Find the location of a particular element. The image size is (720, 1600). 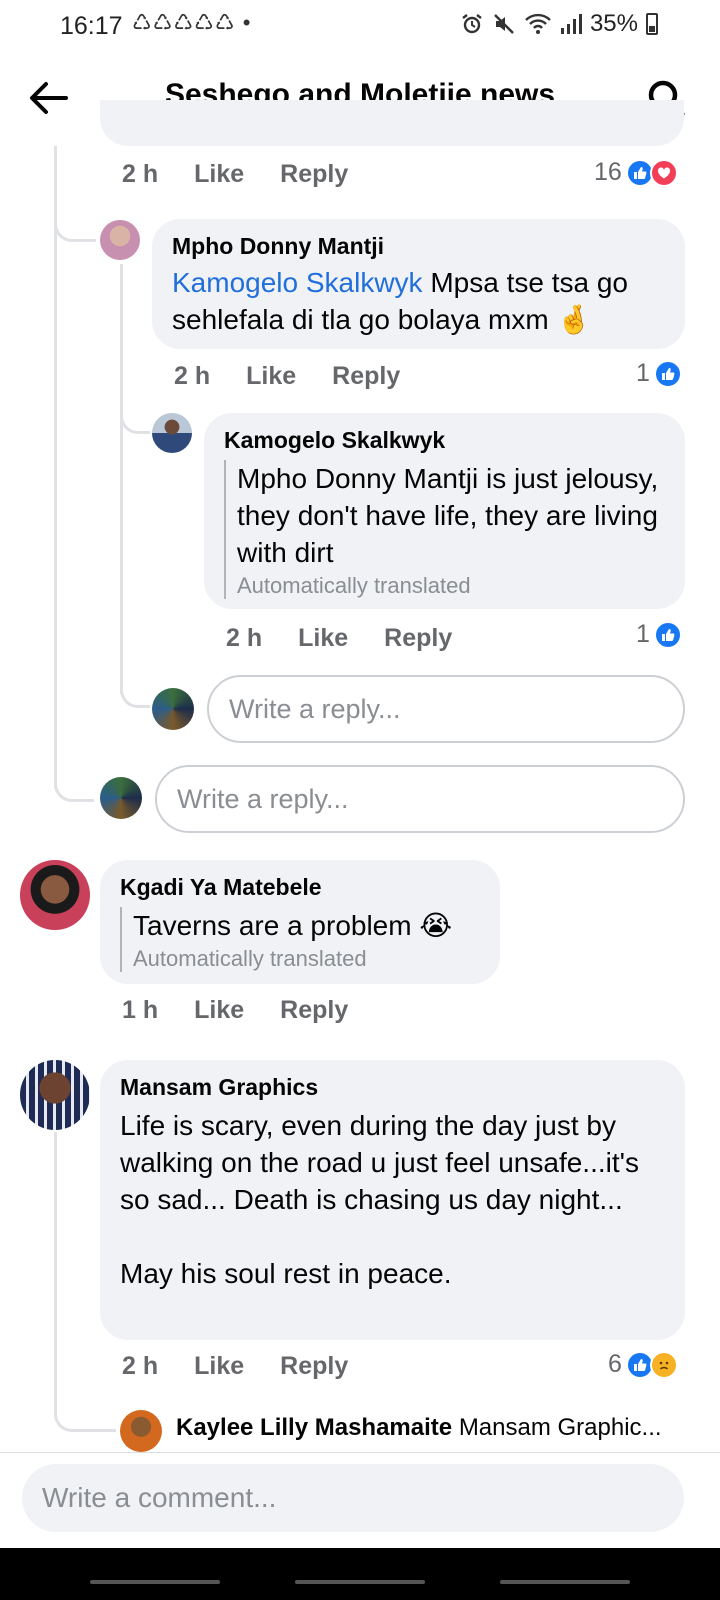

nav-recents-button is located at coordinates (155, 1582).